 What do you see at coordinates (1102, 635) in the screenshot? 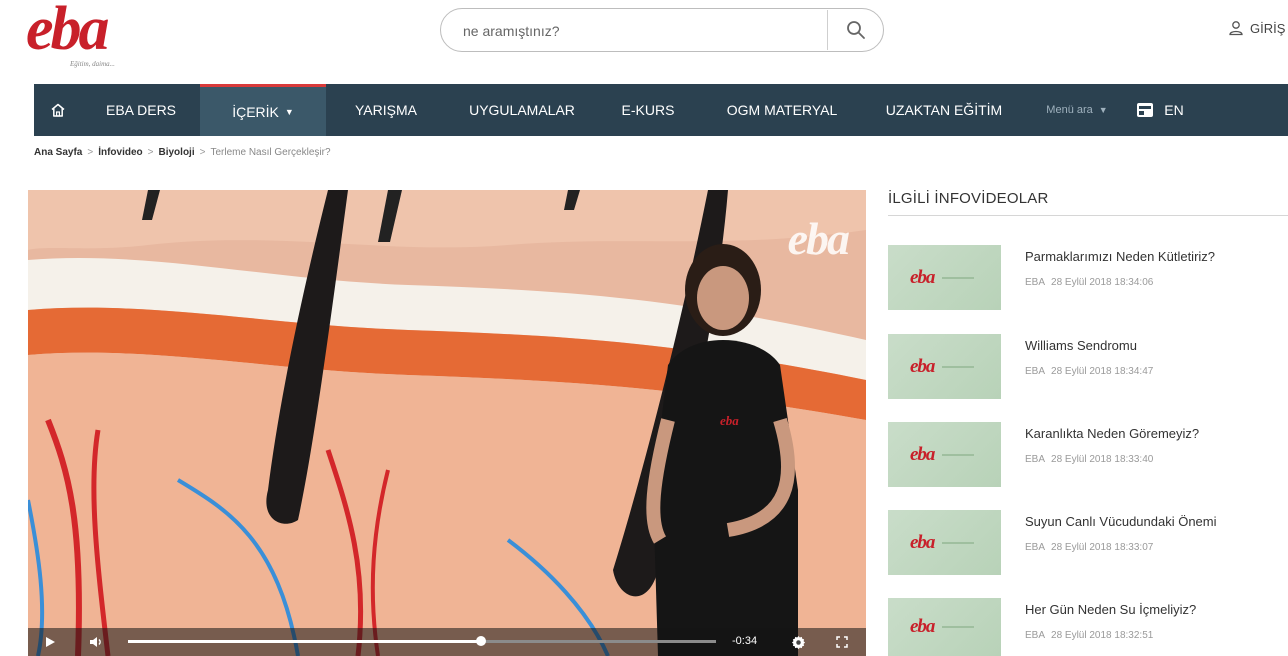
I see `related-item-date: 28 Eylül 2018 18:32:51` at bounding box center [1102, 635].